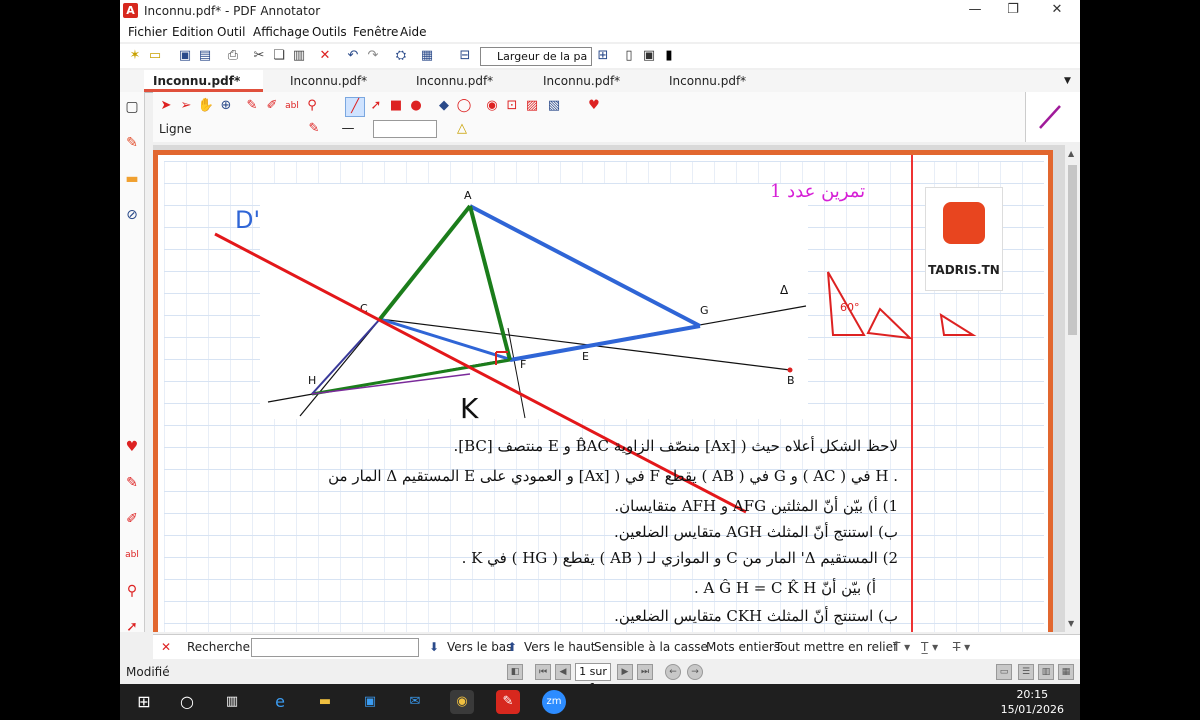 The width and height of the screenshot is (1200, 720). Describe the element at coordinates (673, 672) in the screenshot. I see `back-icon: ←` at that location.